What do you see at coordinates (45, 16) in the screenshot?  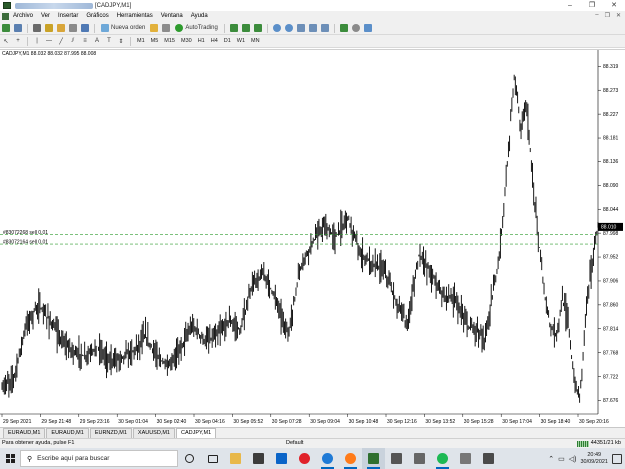 I see `menu-ver: Ver` at bounding box center [45, 16].